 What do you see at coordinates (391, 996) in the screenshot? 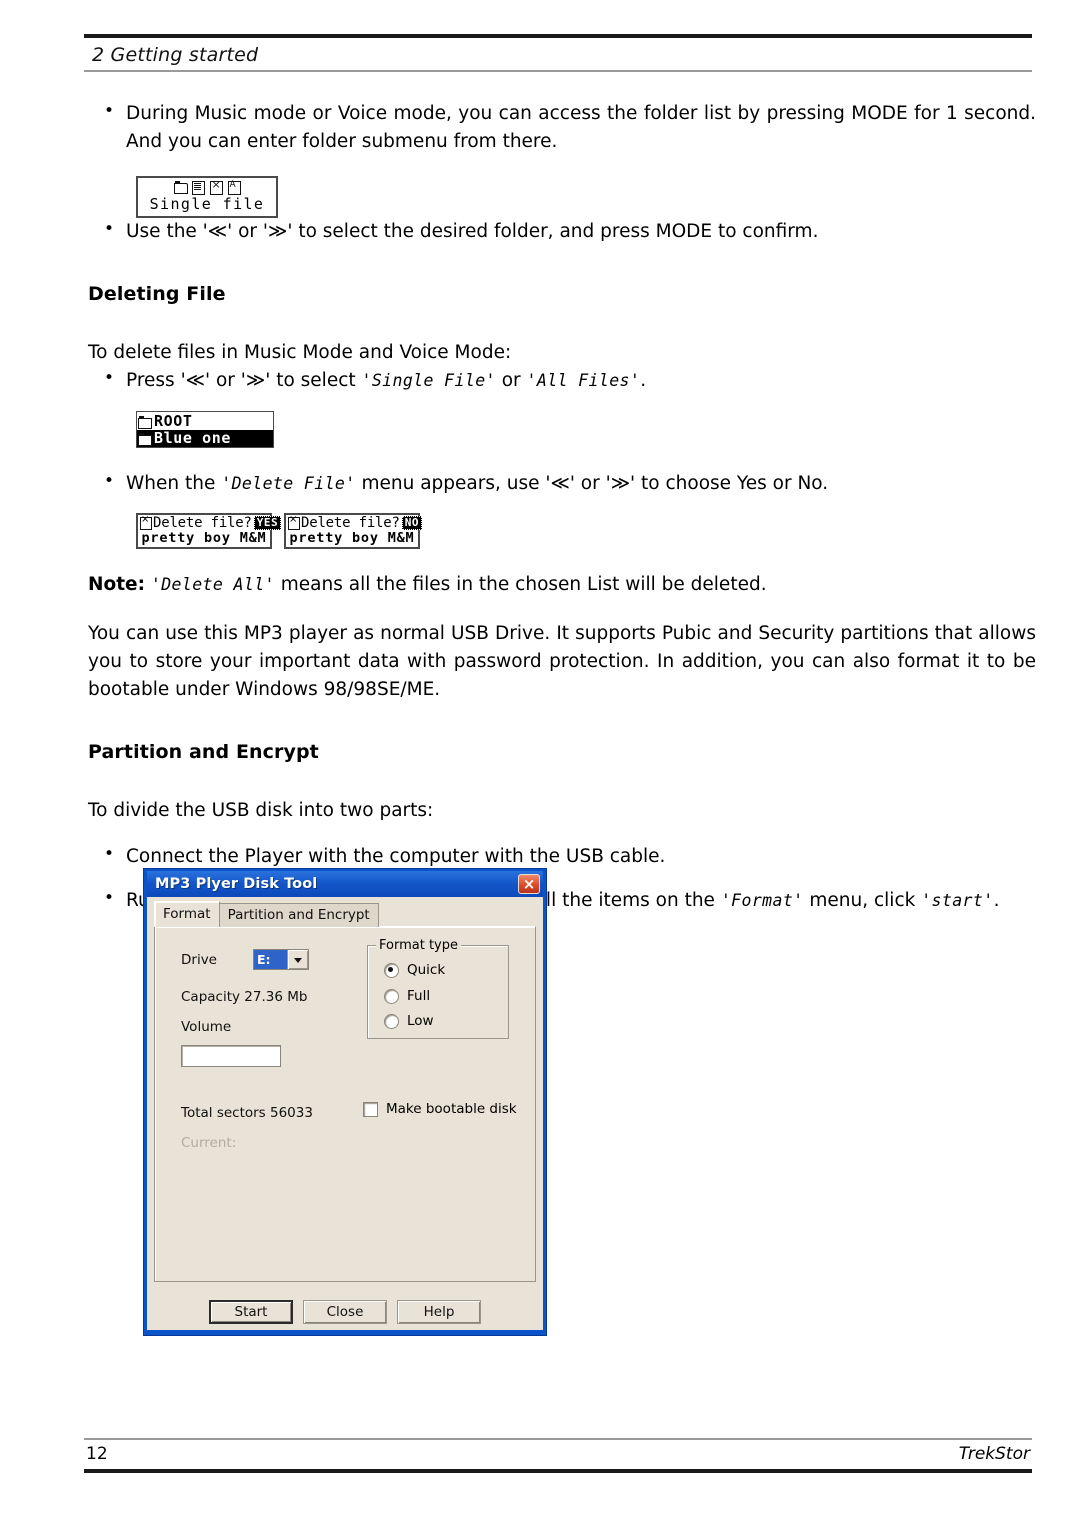
I see `radio-full-indicator` at bounding box center [391, 996].